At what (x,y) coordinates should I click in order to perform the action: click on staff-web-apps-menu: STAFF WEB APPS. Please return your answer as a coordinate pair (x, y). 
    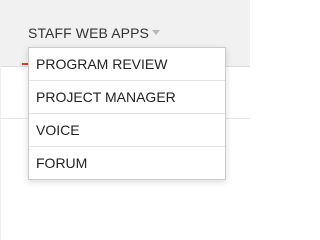
    Looking at the image, I should click on (94, 33).